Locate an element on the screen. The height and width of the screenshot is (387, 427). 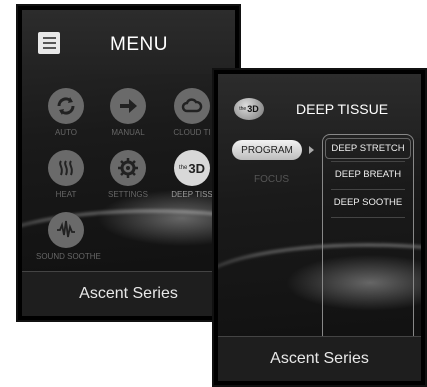
deep-tissue-header: the 3D DEEP TISSUE is located at coordinates (319, 106).